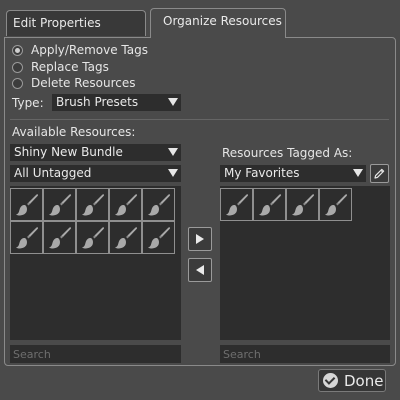  I want to click on tab-organize-resources: Organize Resources, so click(218, 23).